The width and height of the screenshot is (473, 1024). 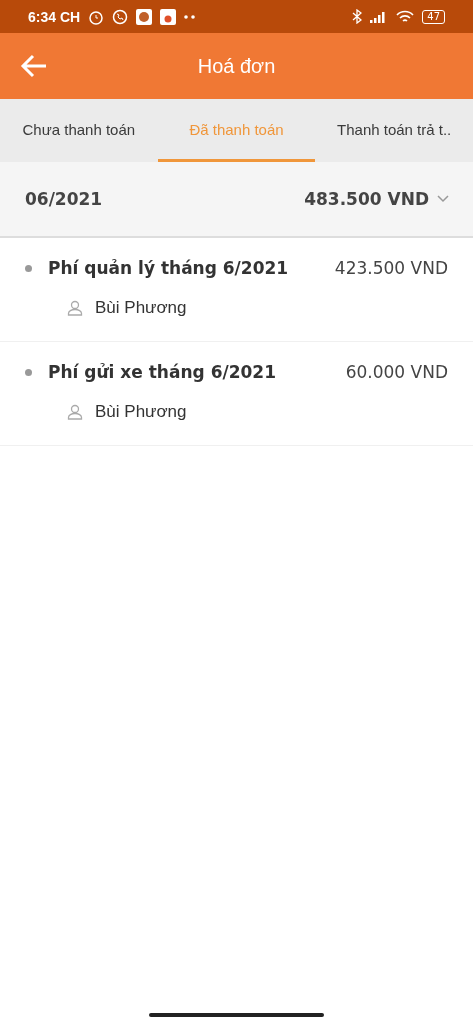 What do you see at coordinates (236, 200) in the screenshot?
I see `month-group-header: 06/2021 483.500 VND` at bounding box center [236, 200].